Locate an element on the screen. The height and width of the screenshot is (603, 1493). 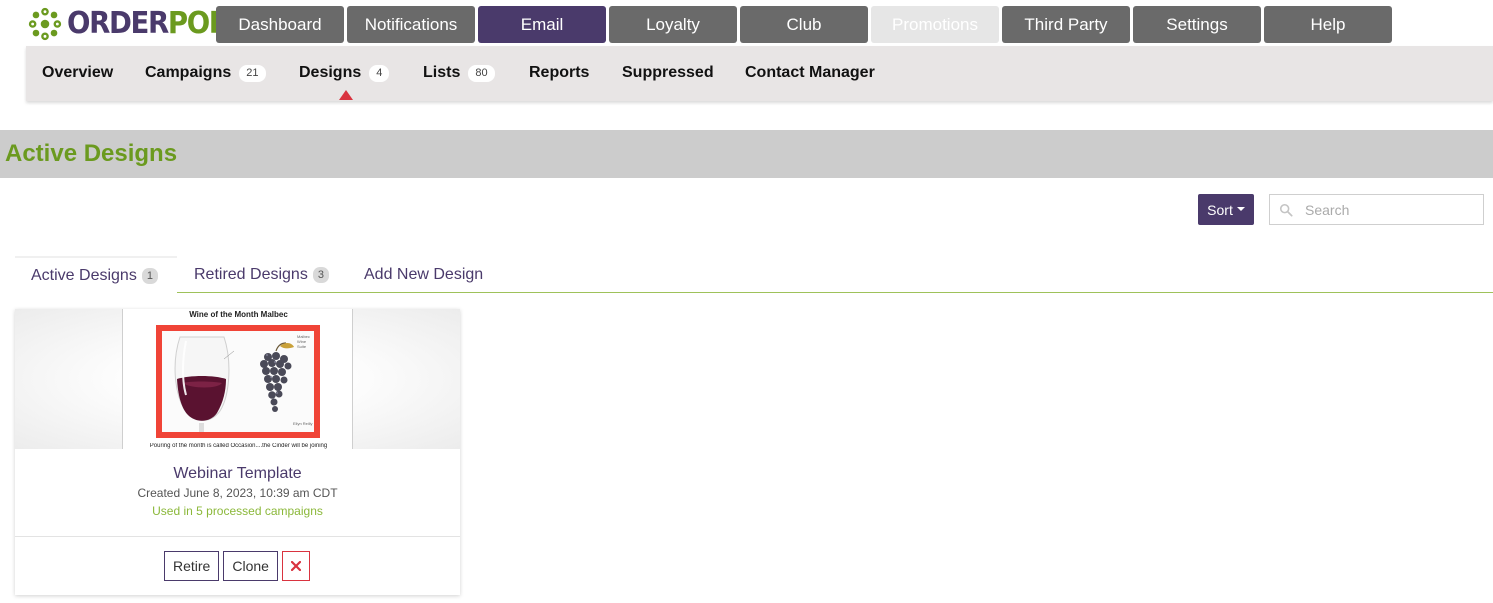
subnav-campaigns: Campaigns 21 is located at coordinates (205, 73).